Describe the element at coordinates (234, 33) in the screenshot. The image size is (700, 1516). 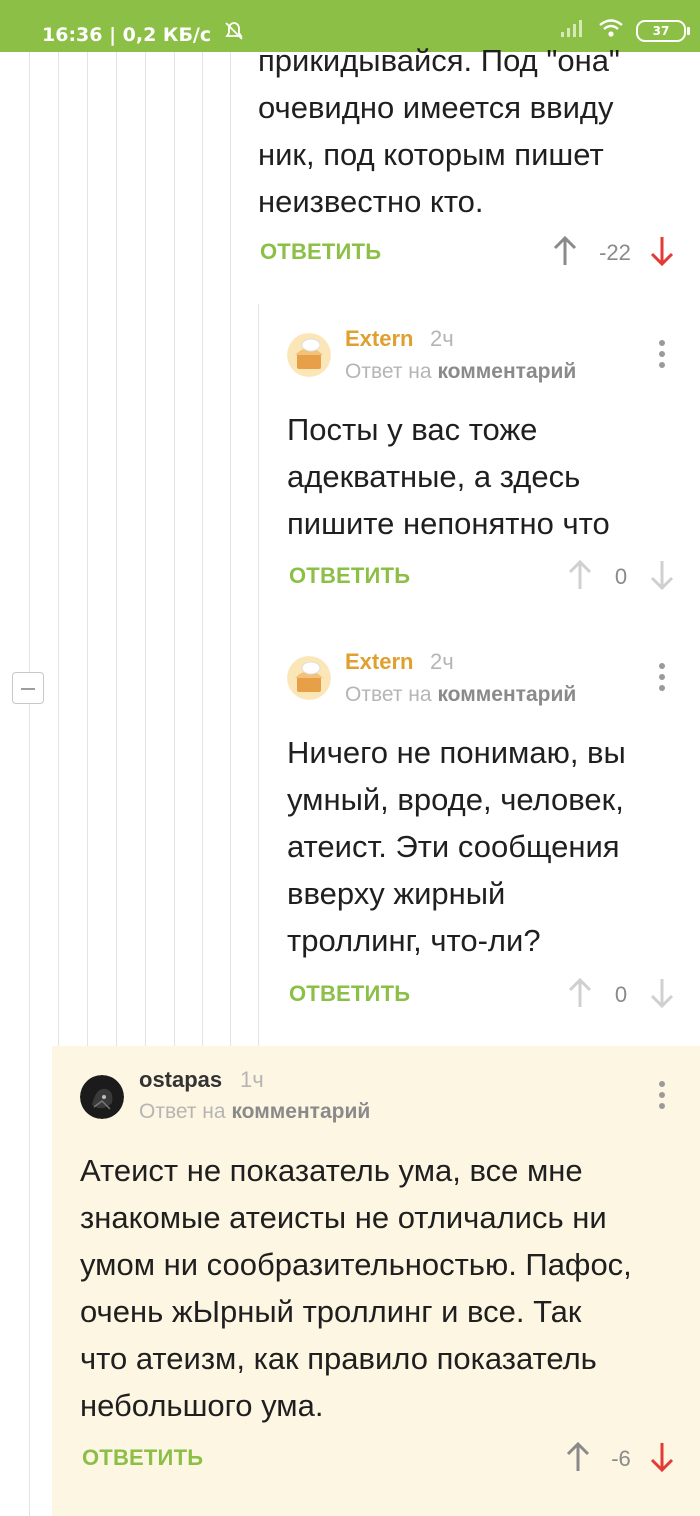
I see `bell-muted-icon` at that location.